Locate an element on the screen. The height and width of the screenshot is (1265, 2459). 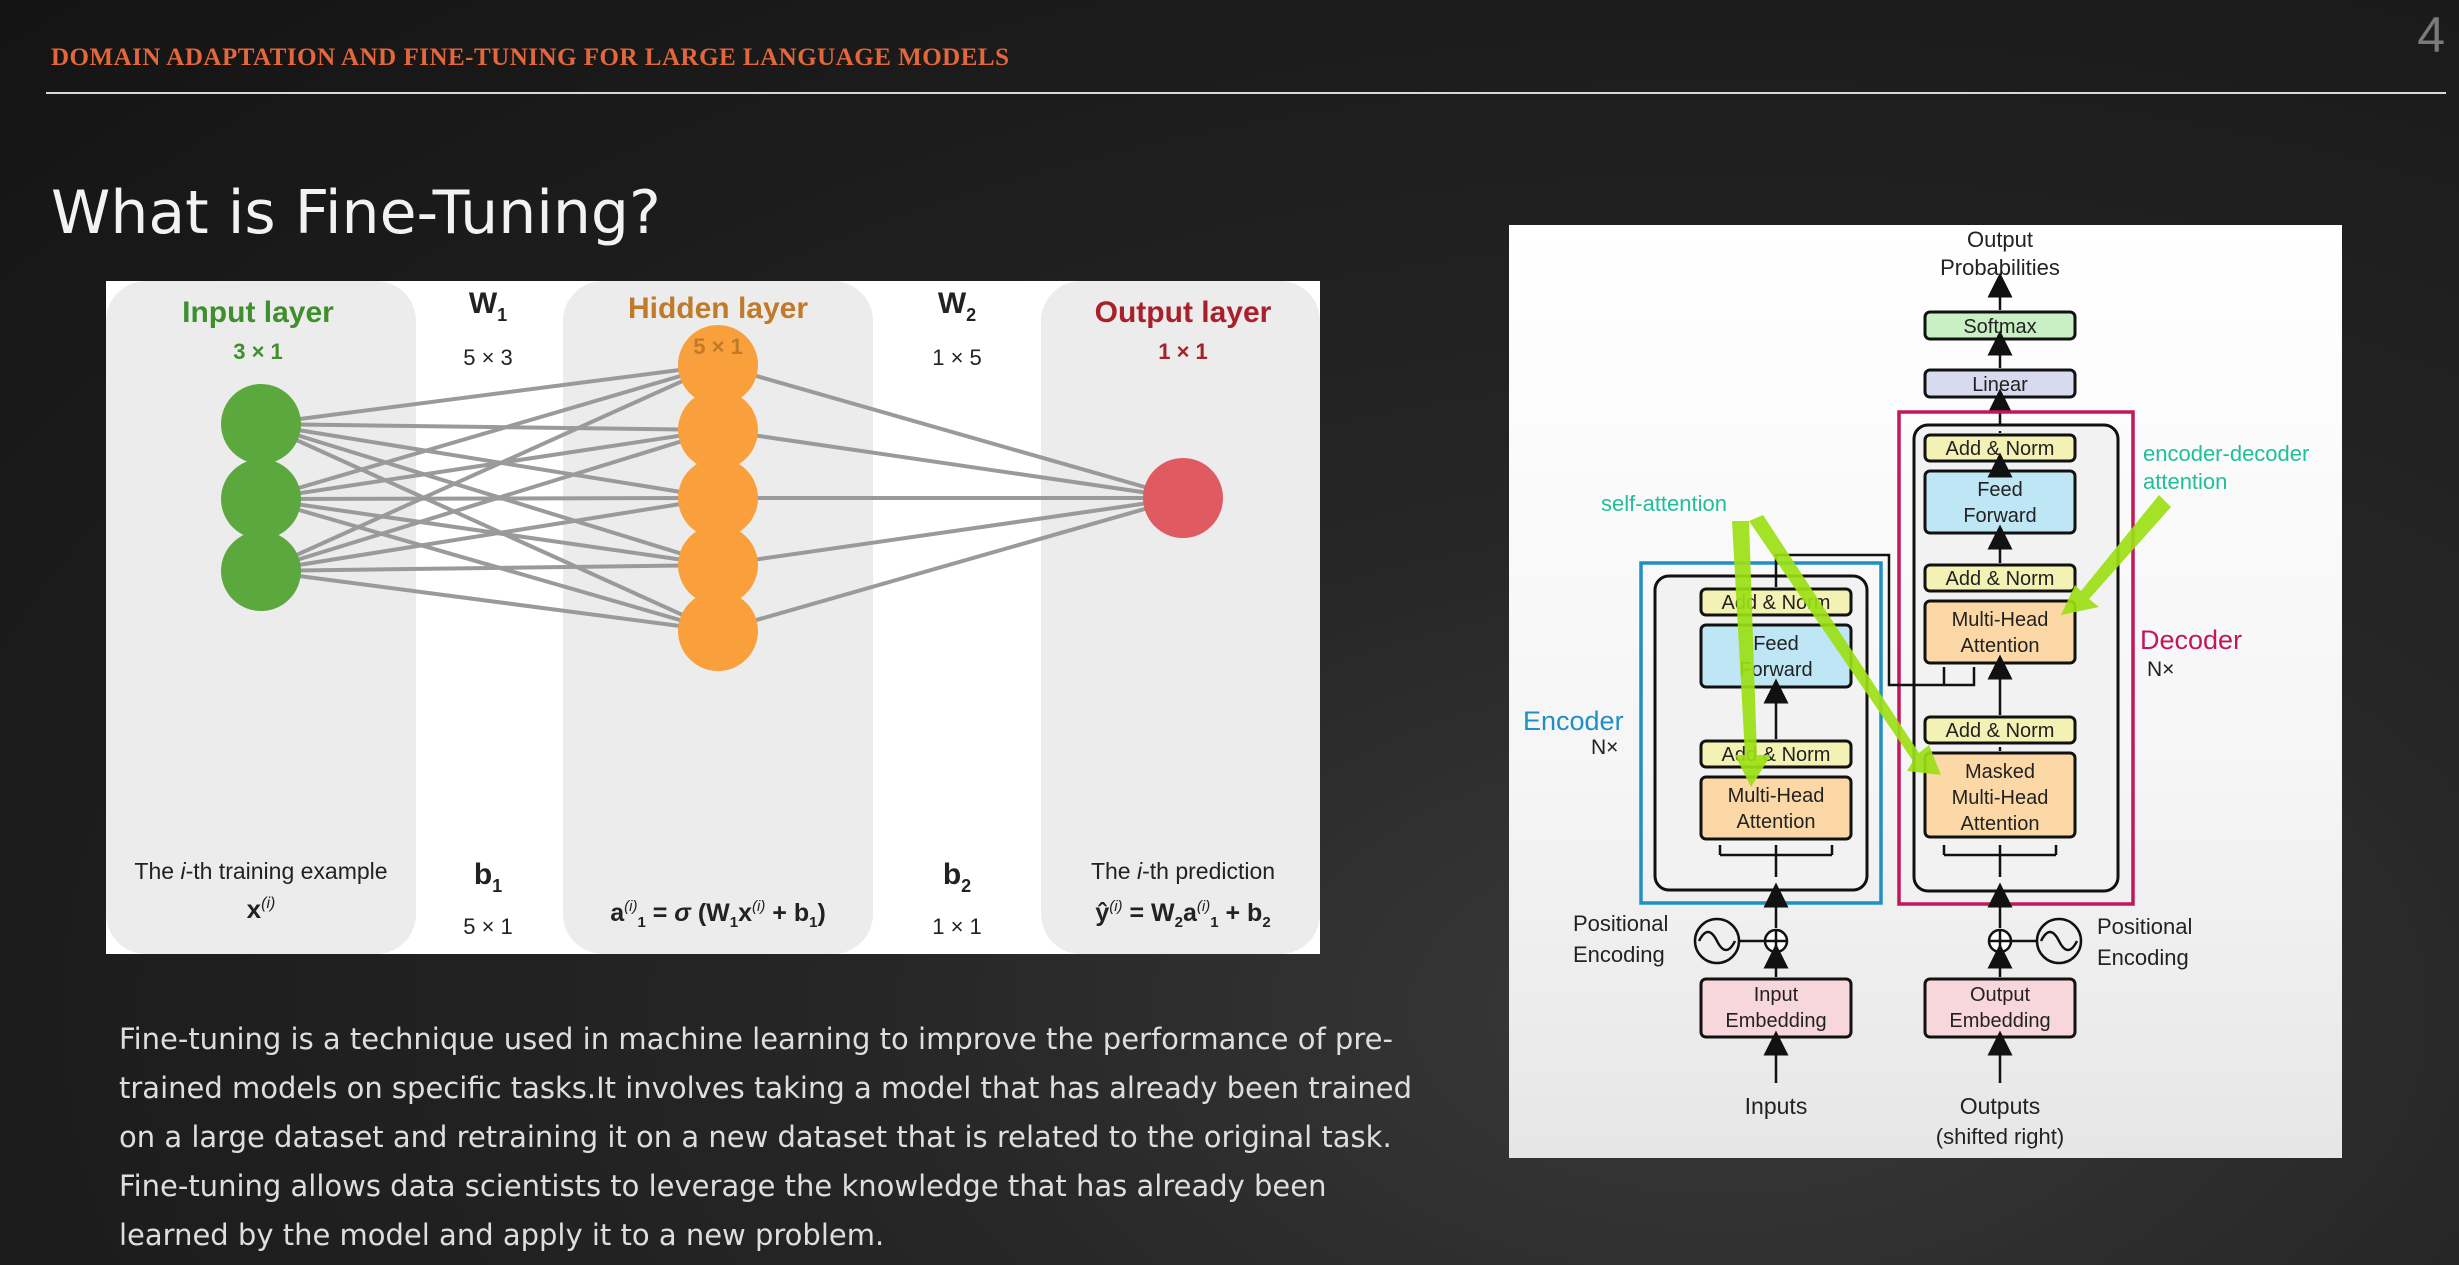
self-attention-label: self-attention is located at coordinates (1664, 503).